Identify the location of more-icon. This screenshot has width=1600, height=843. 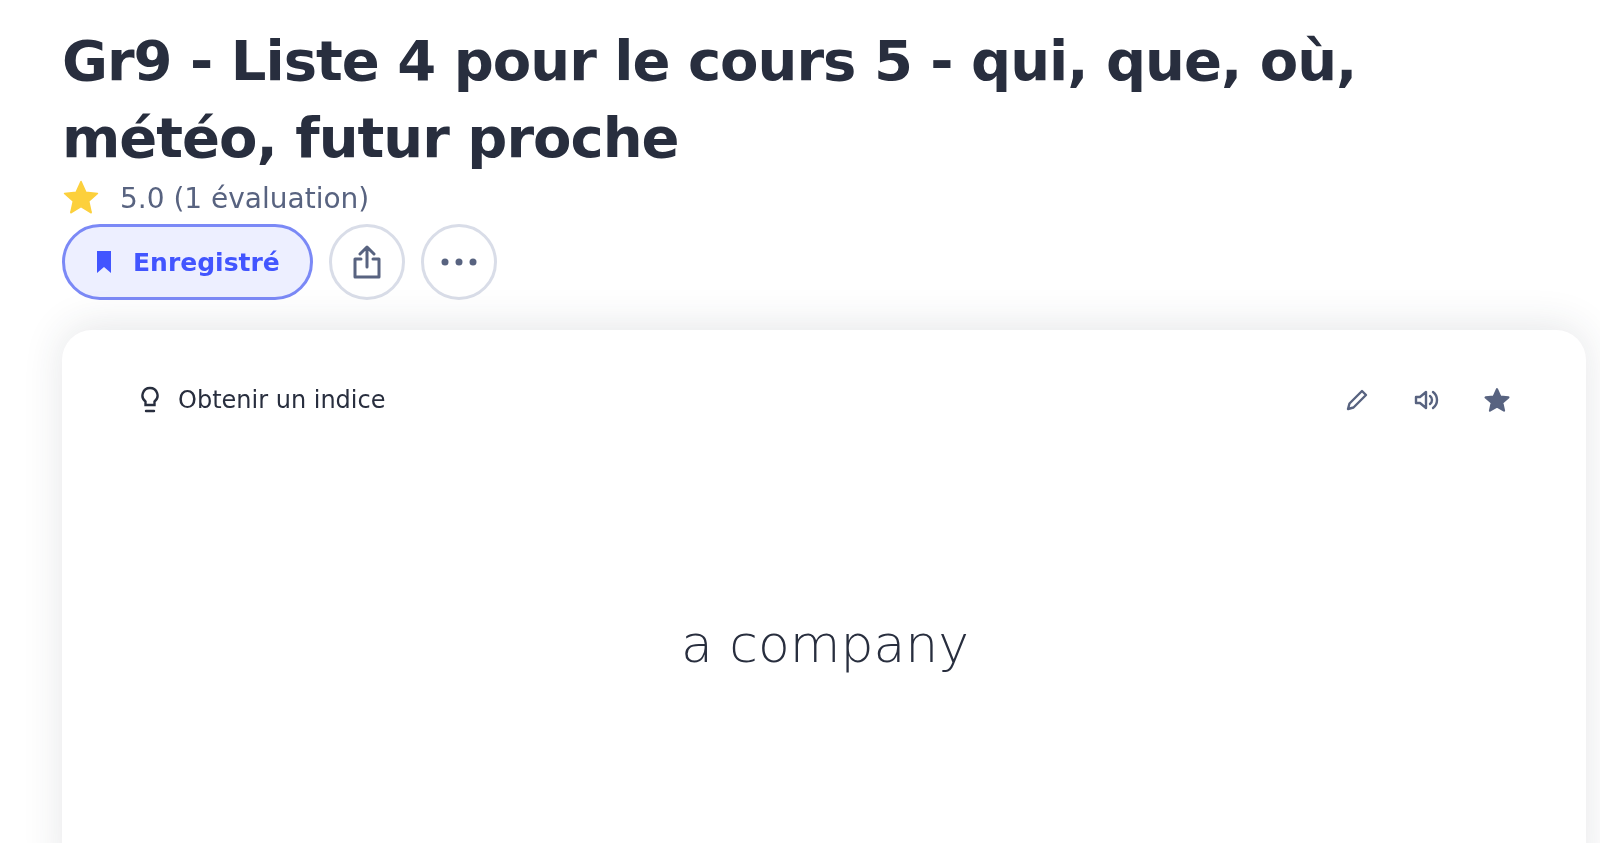
(458, 262).